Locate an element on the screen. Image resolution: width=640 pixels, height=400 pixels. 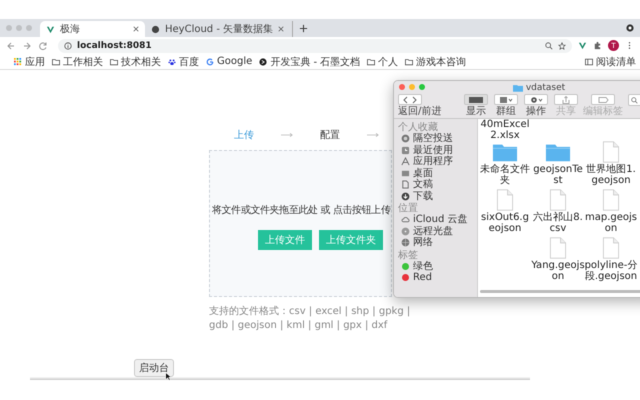
globe-icon is located at coordinates (405, 243).